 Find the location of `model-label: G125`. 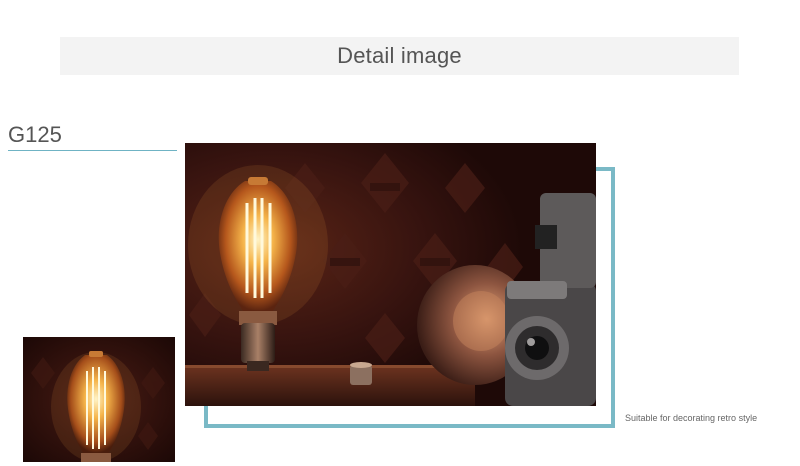

model-label: G125 is located at coordinates (35, 134).